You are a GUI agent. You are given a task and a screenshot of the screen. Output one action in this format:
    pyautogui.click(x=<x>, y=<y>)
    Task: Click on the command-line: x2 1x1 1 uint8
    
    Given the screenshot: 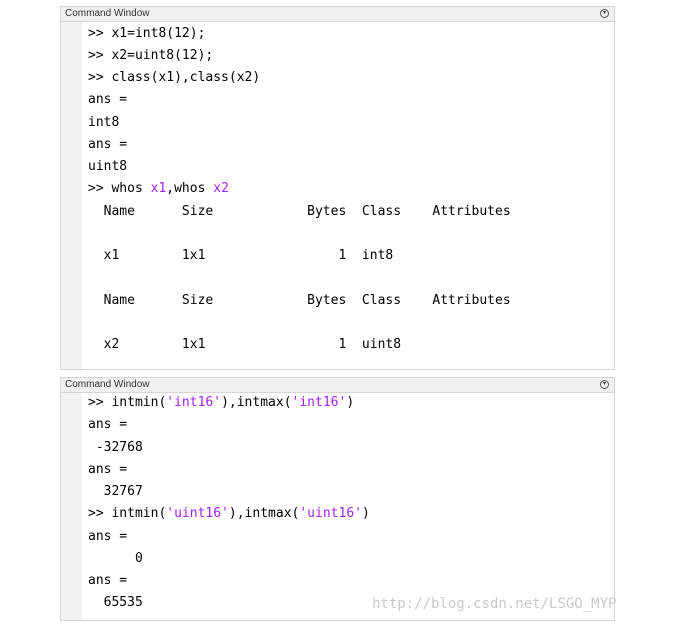 What is the action you would take?
    pyautogui.click(x=244, y=345)
    